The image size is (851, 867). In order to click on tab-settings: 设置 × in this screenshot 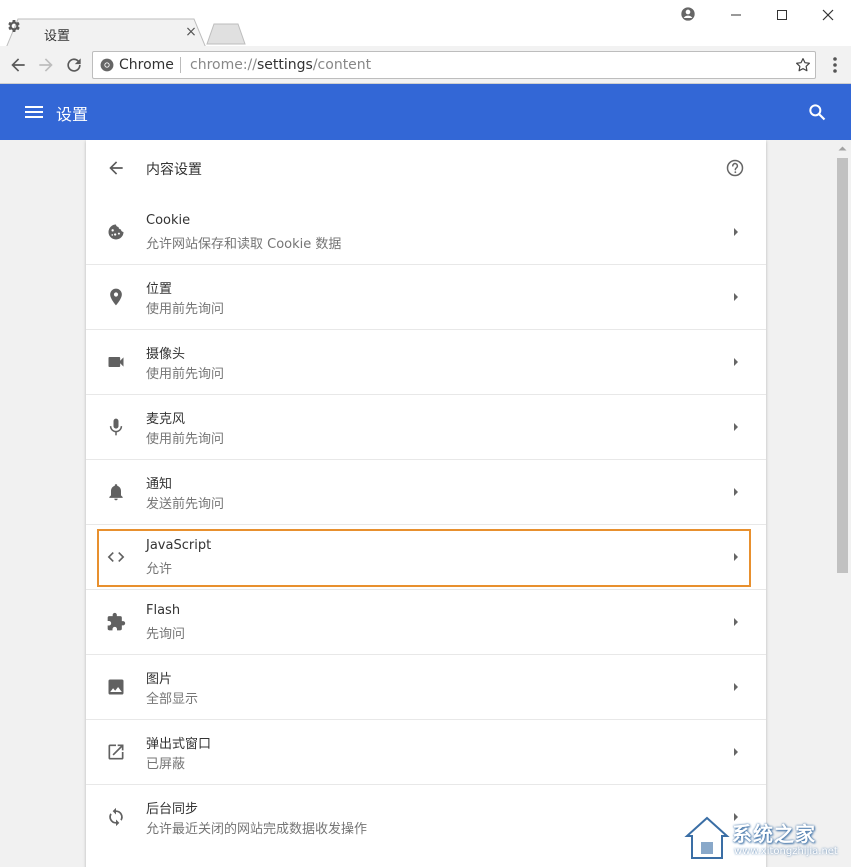, I will do `click(106, 33)`.